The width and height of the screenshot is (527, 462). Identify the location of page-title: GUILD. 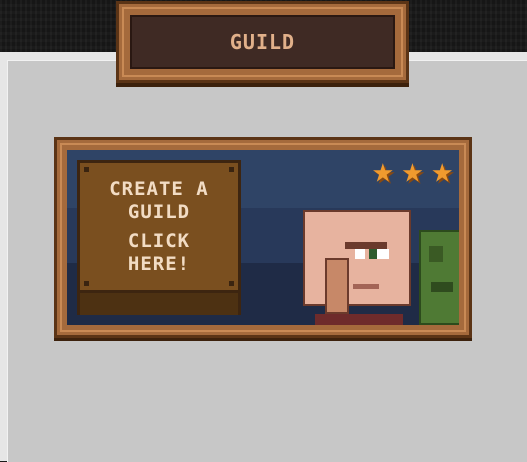
(262, 42).